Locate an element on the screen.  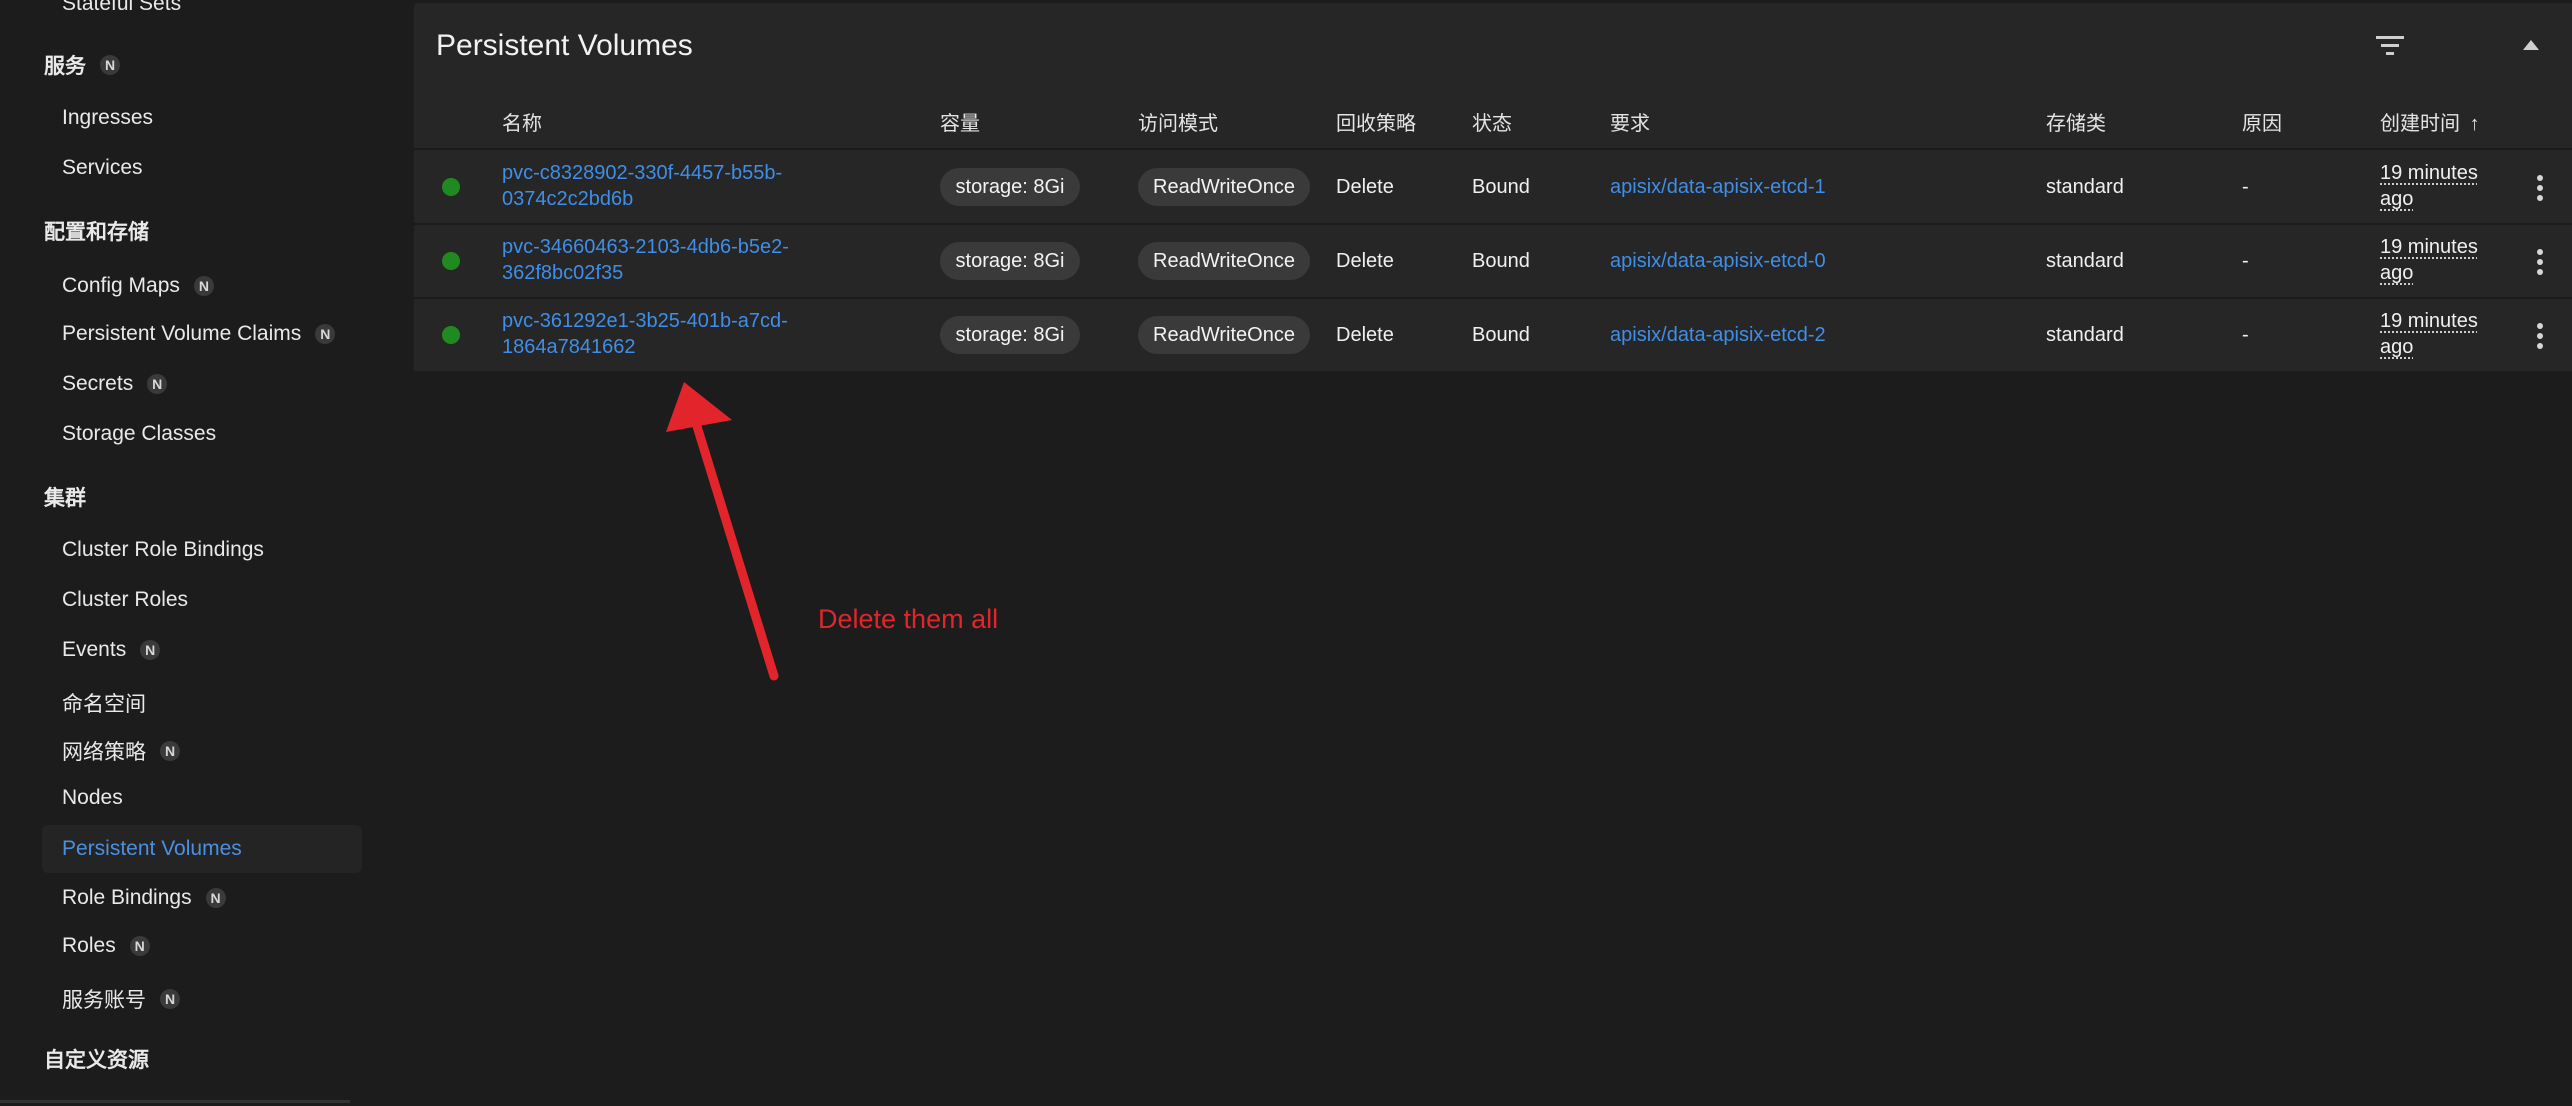
sidebar-item-role-bindings: Role Bindings N is located at coordinates (144, 898).